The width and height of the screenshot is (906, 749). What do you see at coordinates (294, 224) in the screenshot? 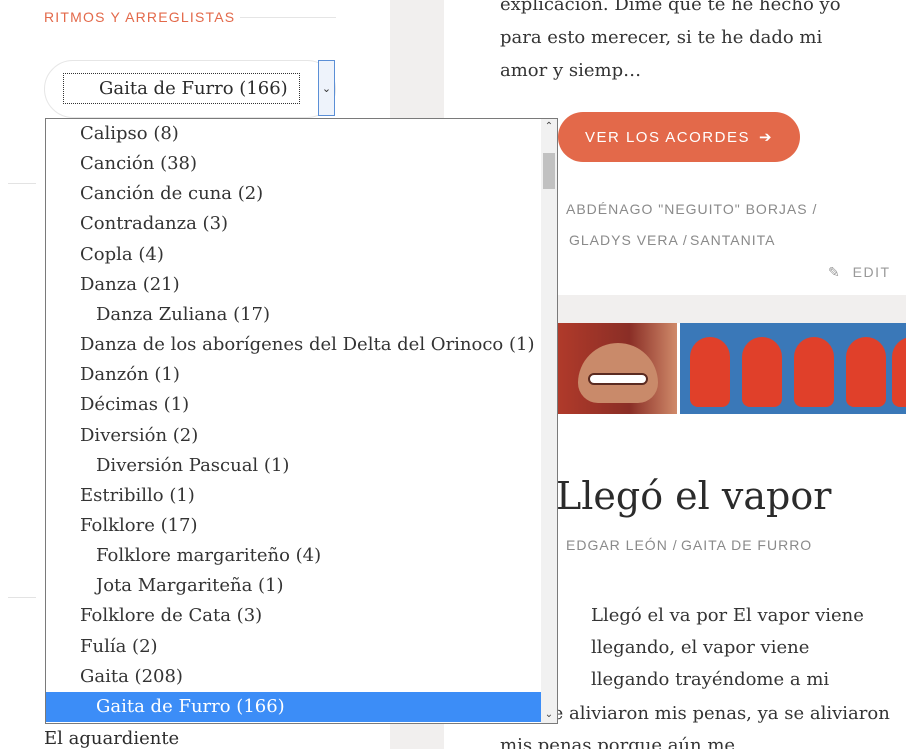
I see `dropdown-option: Contradanza (3)` at bounding box center [294, 224].